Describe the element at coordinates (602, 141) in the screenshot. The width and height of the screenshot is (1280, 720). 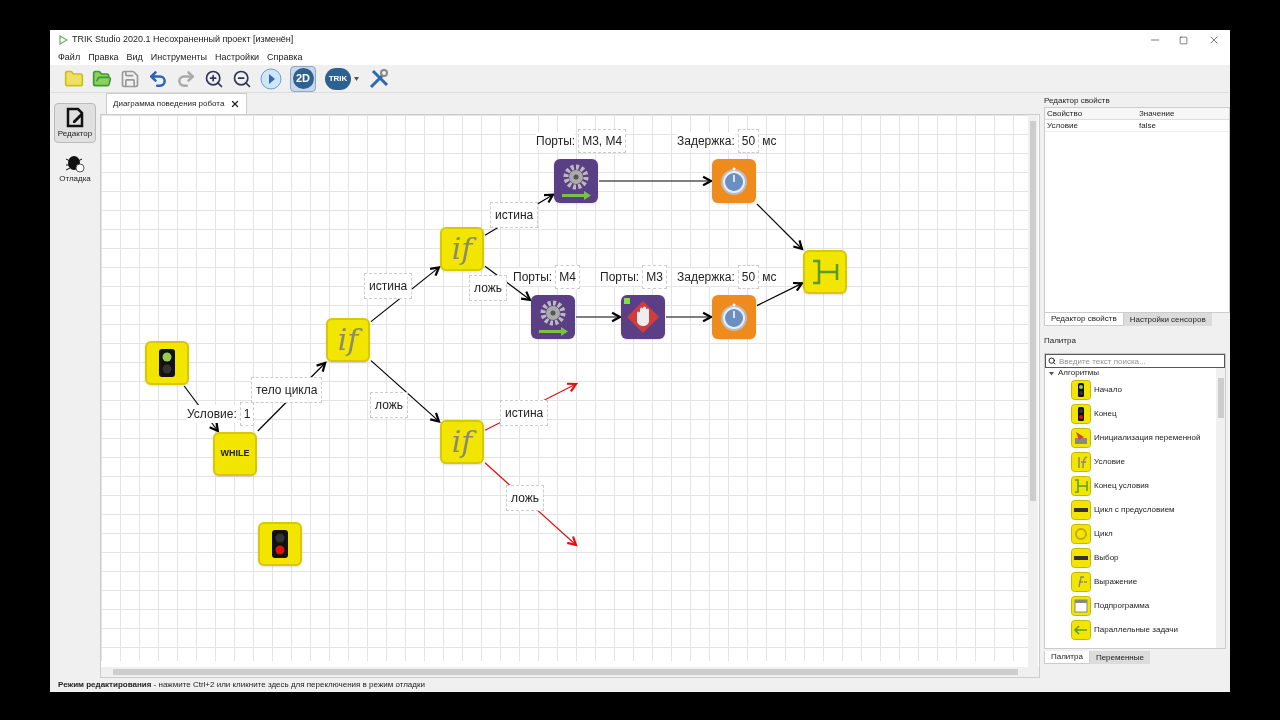
I see `property-value-field: M3, M4` at that location.